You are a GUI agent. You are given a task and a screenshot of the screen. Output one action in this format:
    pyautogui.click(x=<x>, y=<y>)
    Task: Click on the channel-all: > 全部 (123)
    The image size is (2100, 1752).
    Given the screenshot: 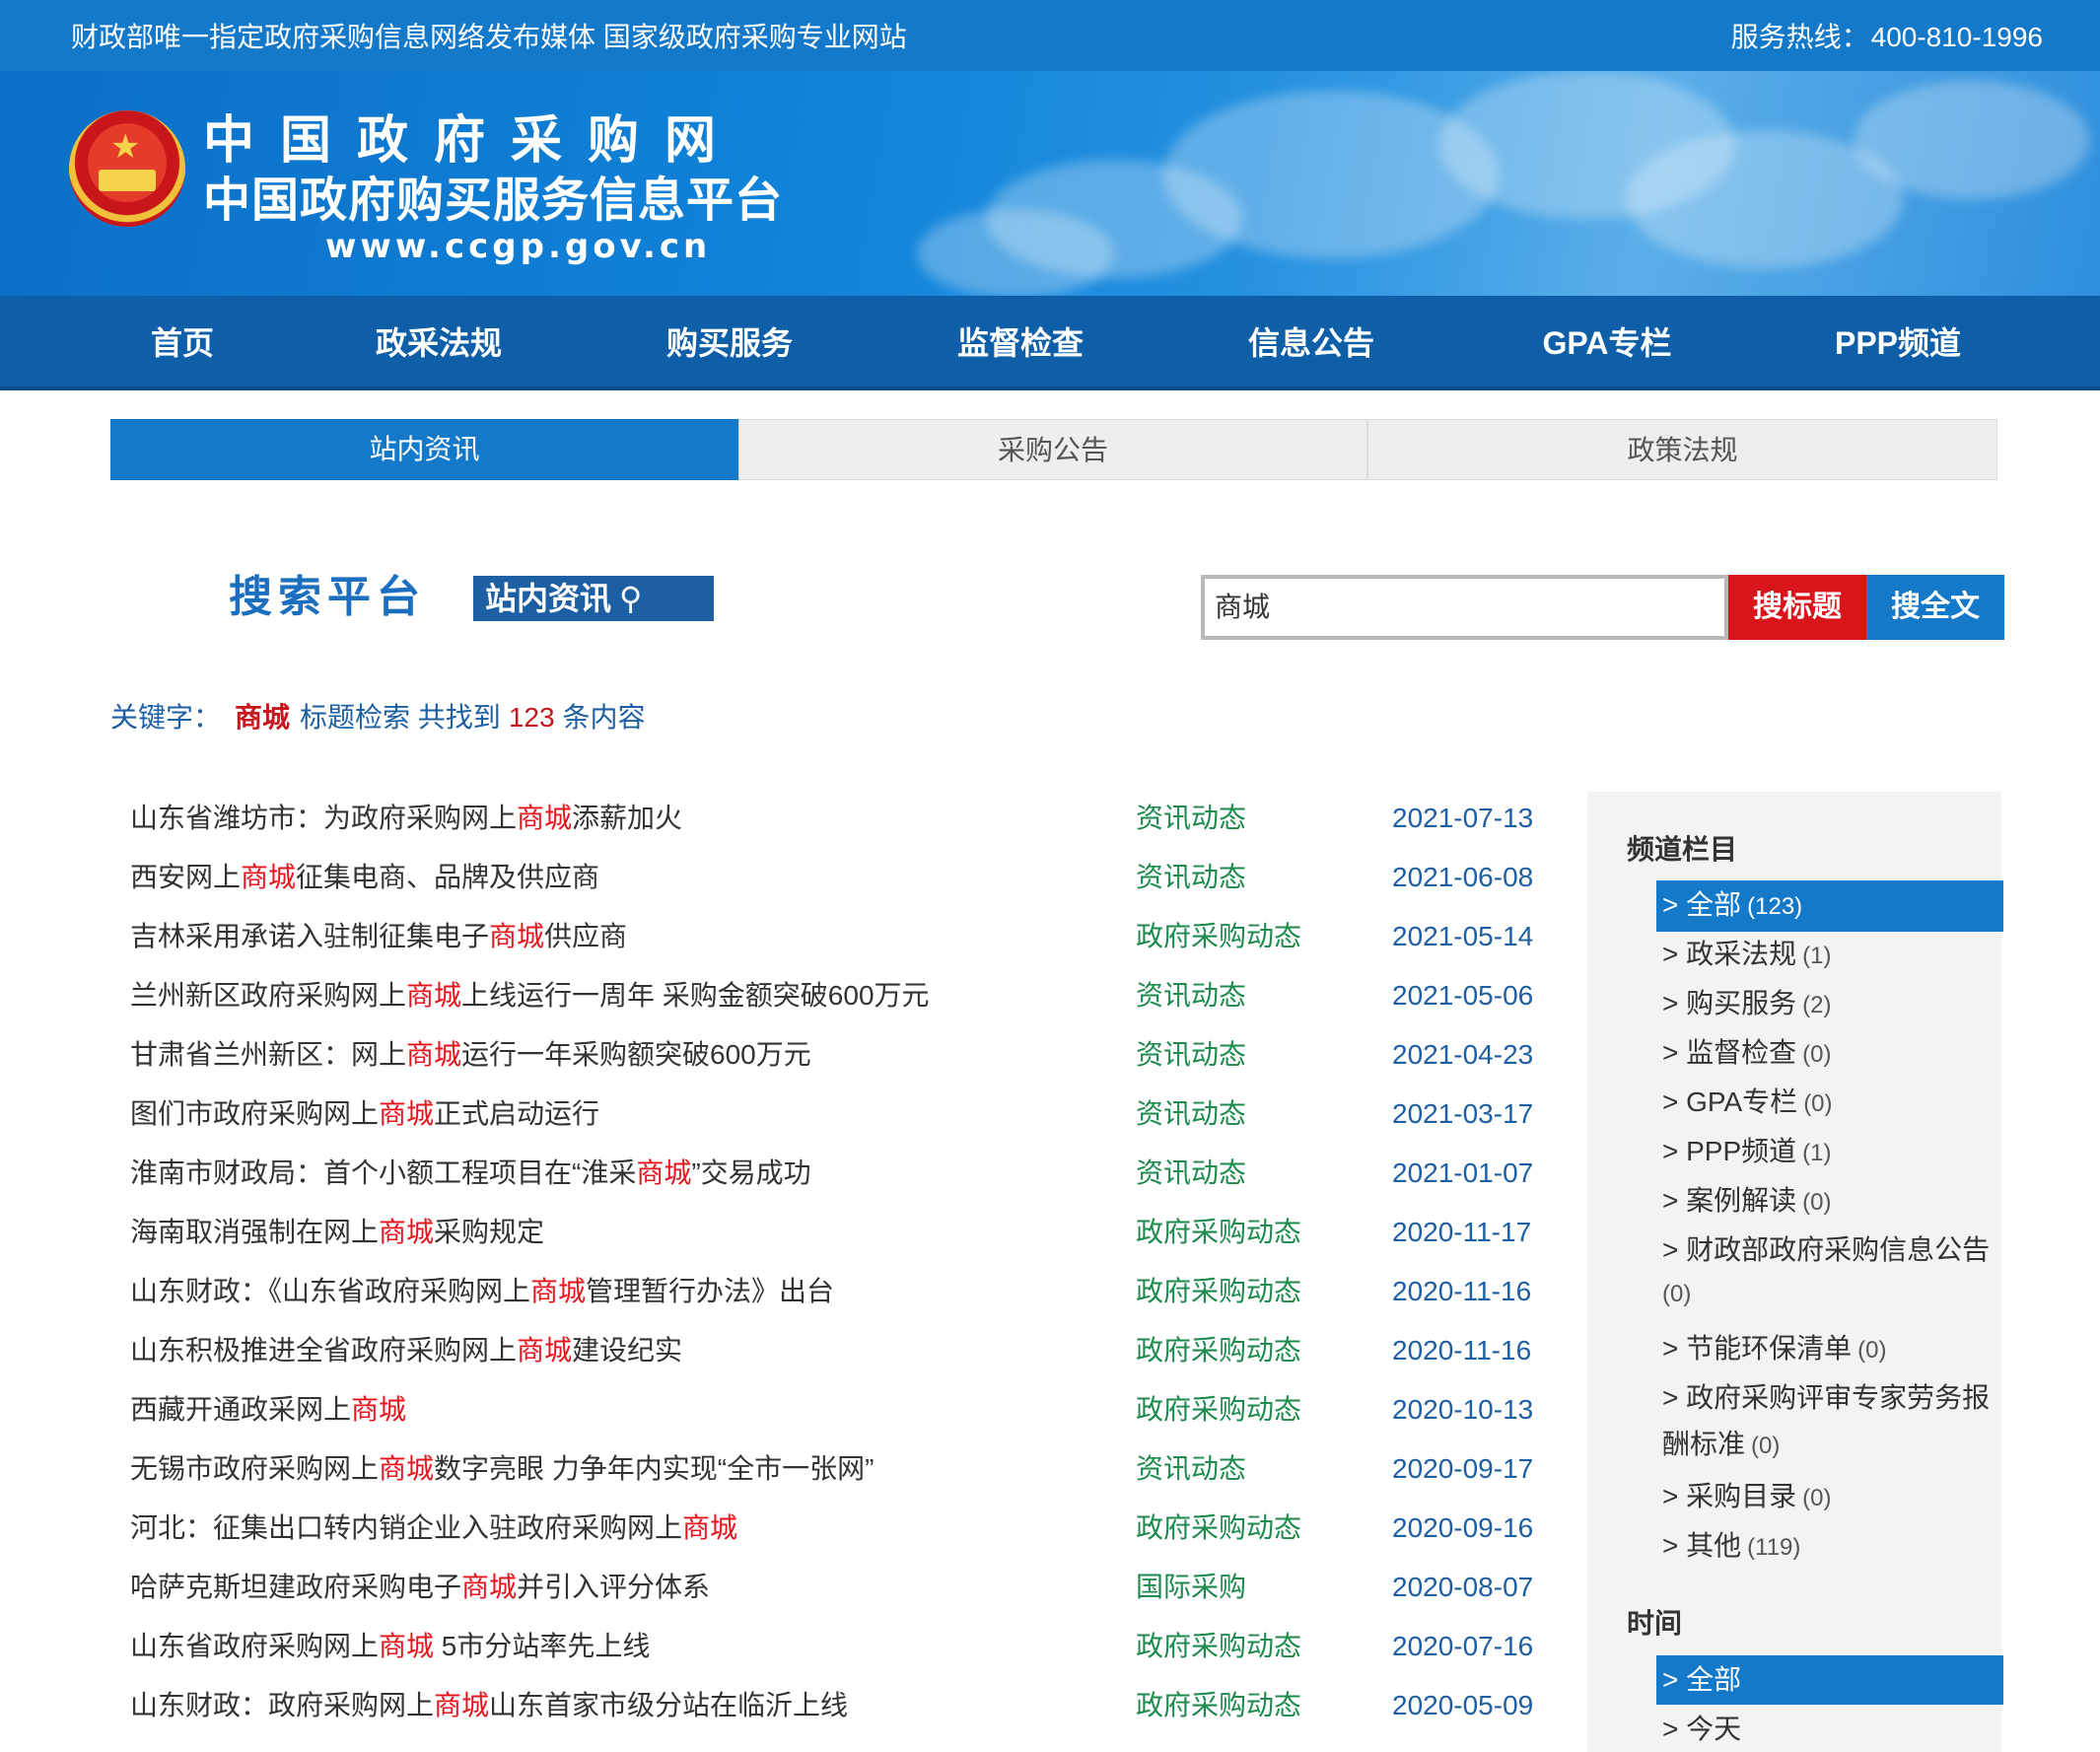 What is the action you would take?
    pyautogui.click(x=1829, y=906)
    